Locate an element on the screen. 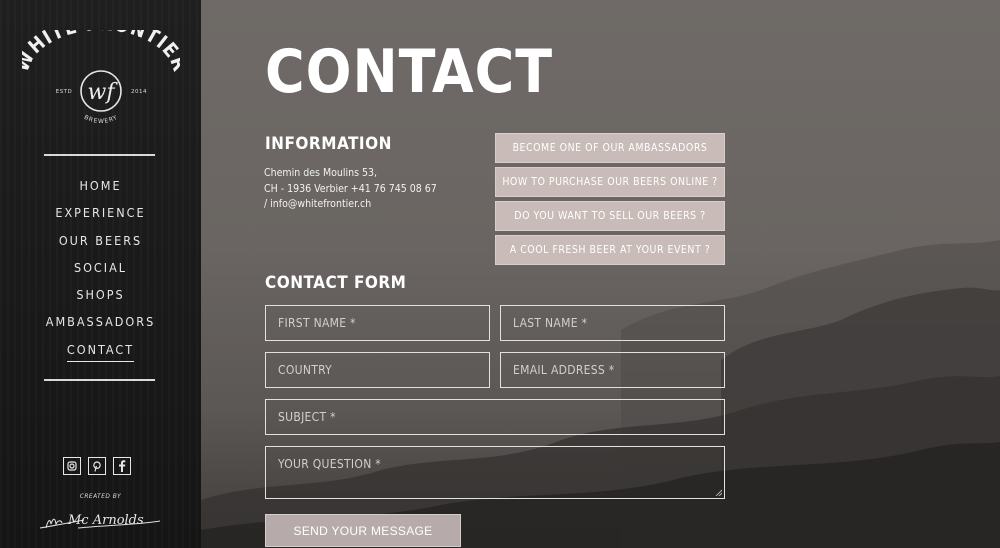 The width and height of the screenshot is (1000, 548). created-by-label: CREATED BY is located at coordinates (100, 496).